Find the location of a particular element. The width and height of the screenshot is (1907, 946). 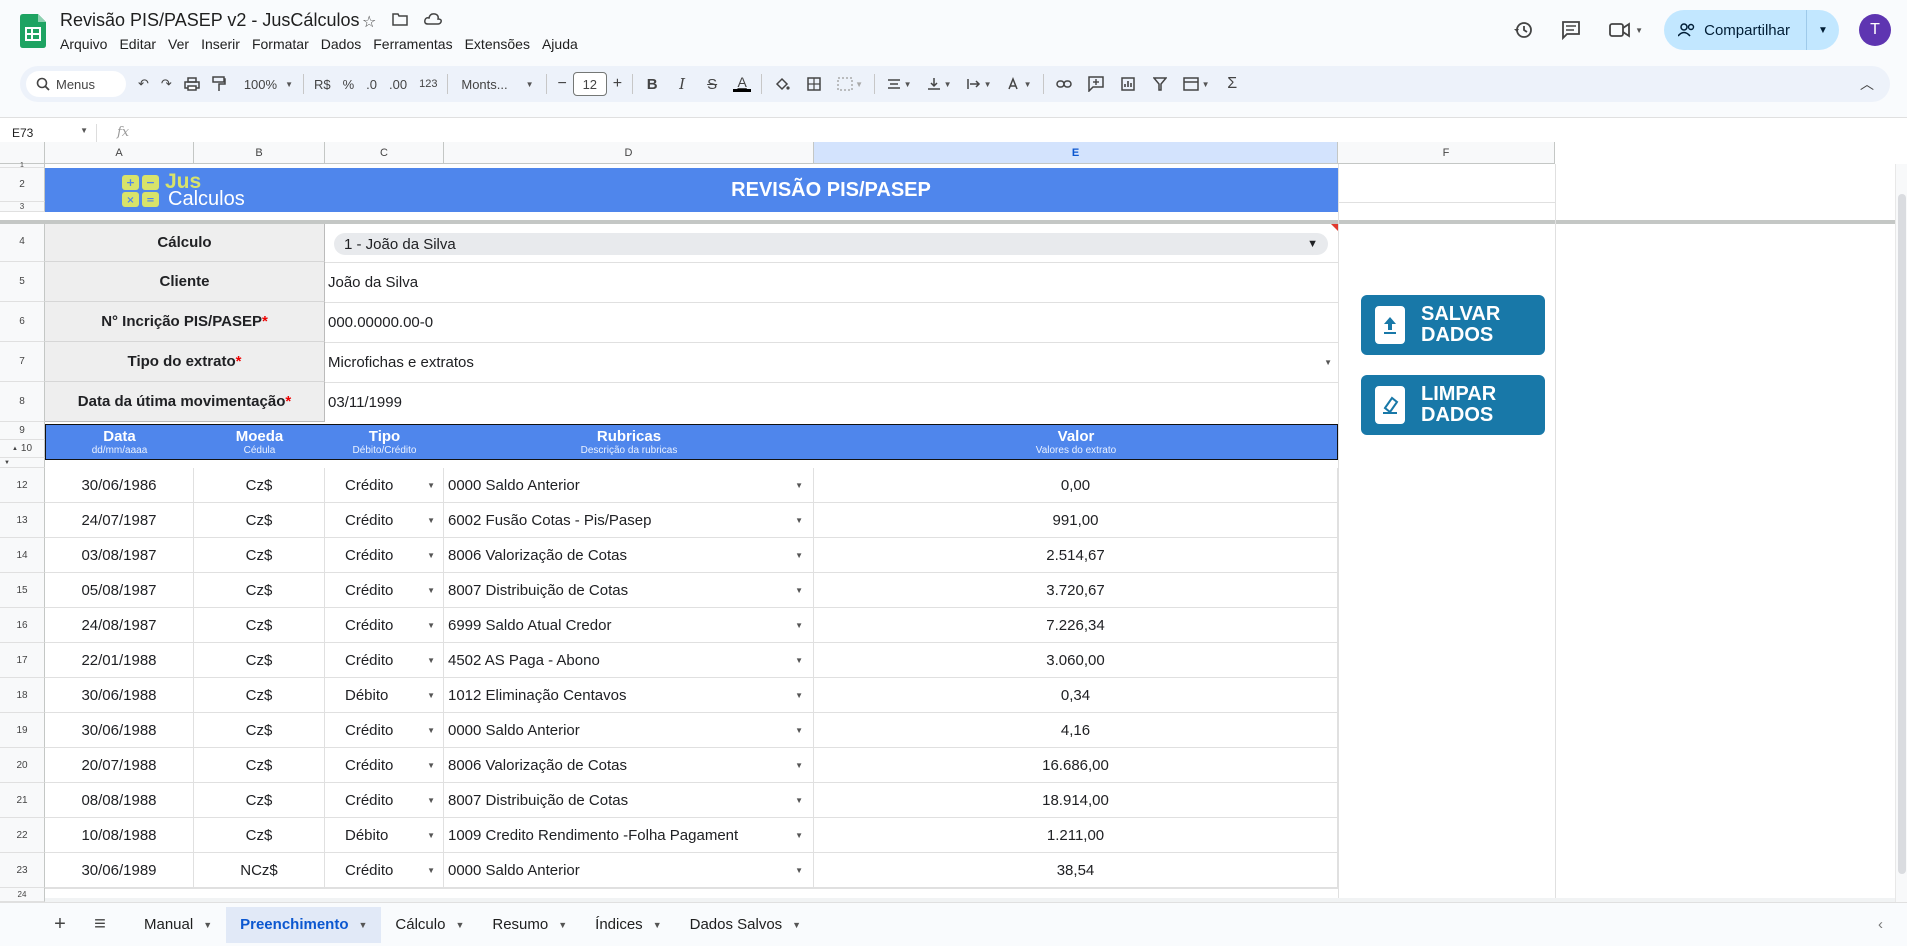

cell-valor: 3.720,67 is located at coordinates (1076, 590).